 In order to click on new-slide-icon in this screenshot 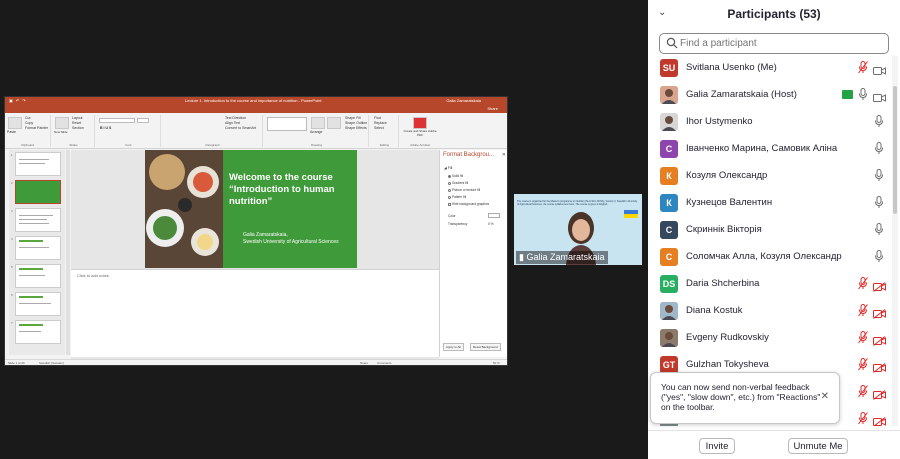, I will do `click(62, 123)`.